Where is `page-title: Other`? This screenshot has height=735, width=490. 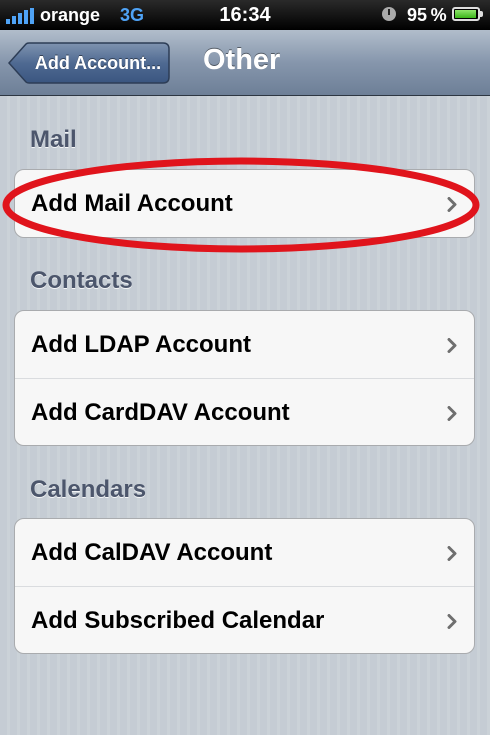
page-title: Other is located at coordinates (242, 60).